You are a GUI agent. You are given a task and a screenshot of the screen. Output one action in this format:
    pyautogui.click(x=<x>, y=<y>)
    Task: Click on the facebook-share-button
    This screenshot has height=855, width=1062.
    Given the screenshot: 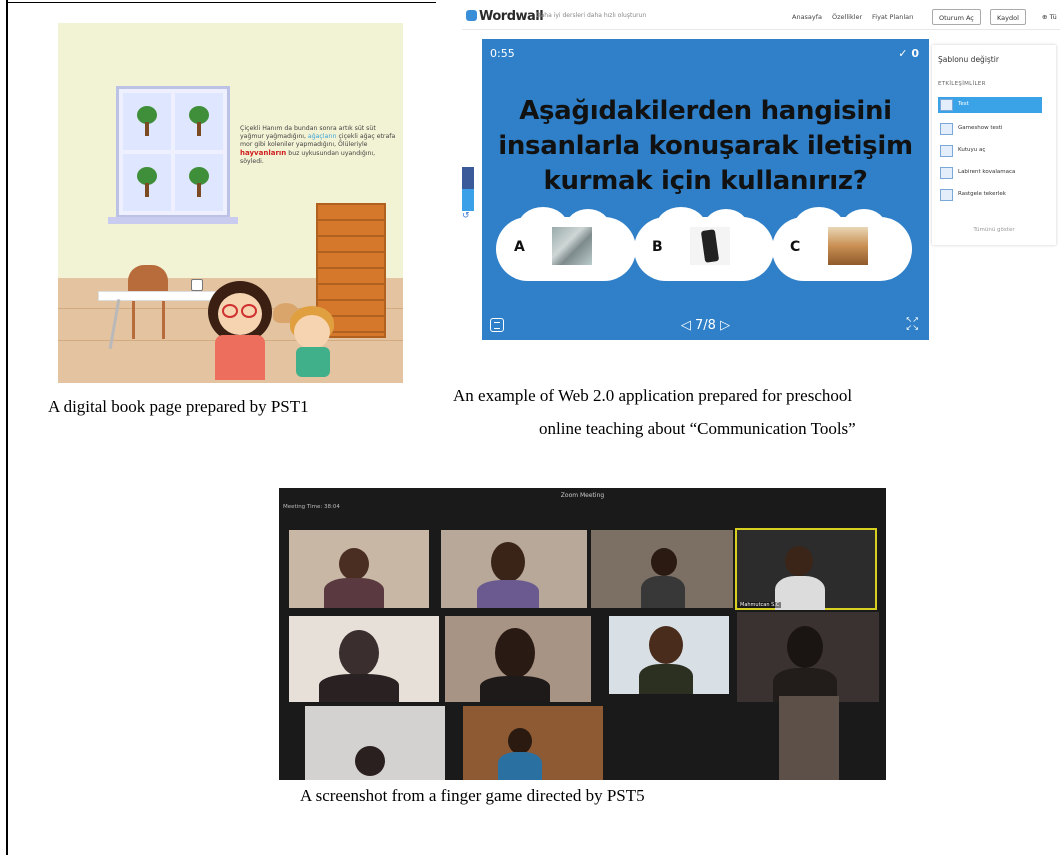 What is the action you would take?
    pyautogui.click(x=468, y=178)
    